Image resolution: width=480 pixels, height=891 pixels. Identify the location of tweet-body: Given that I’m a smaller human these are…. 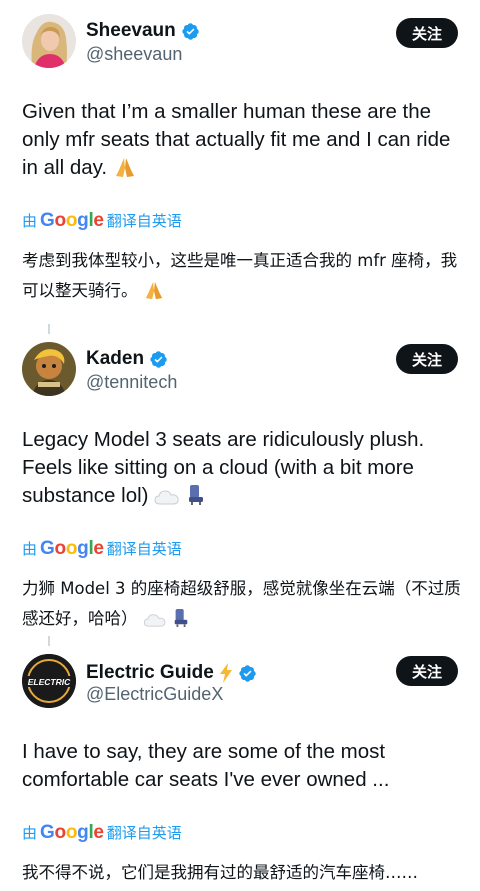
(236, 139).